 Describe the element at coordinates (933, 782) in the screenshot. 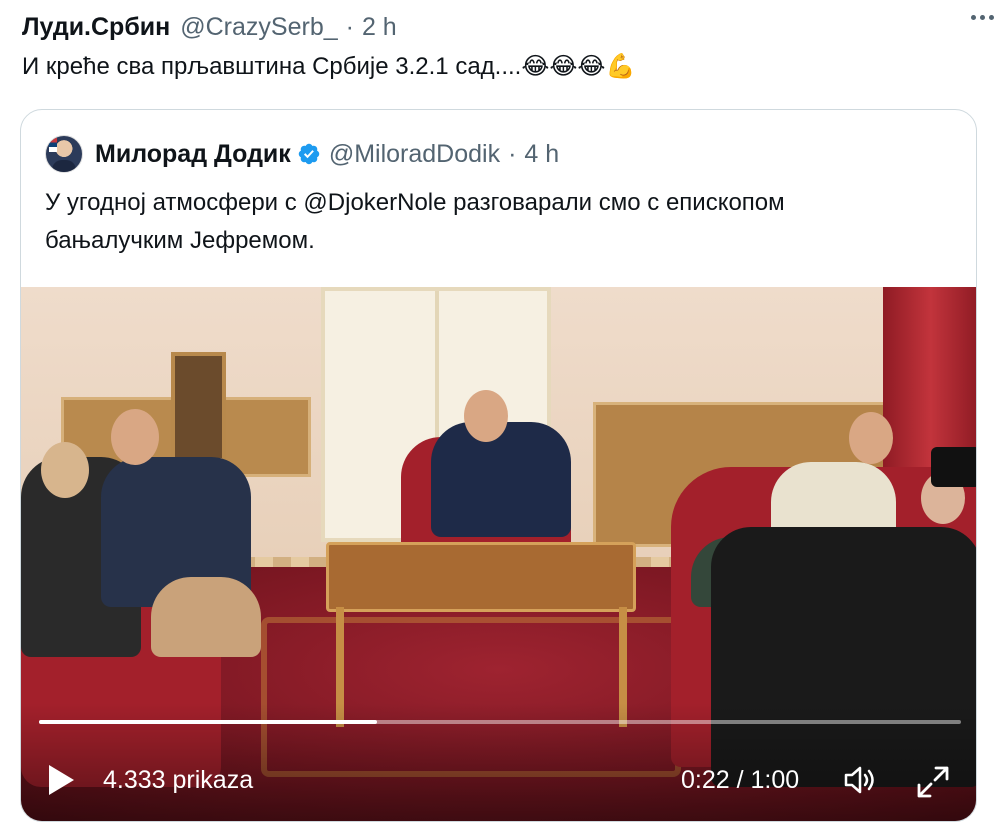

I see `fullscreen-icon` at that location.